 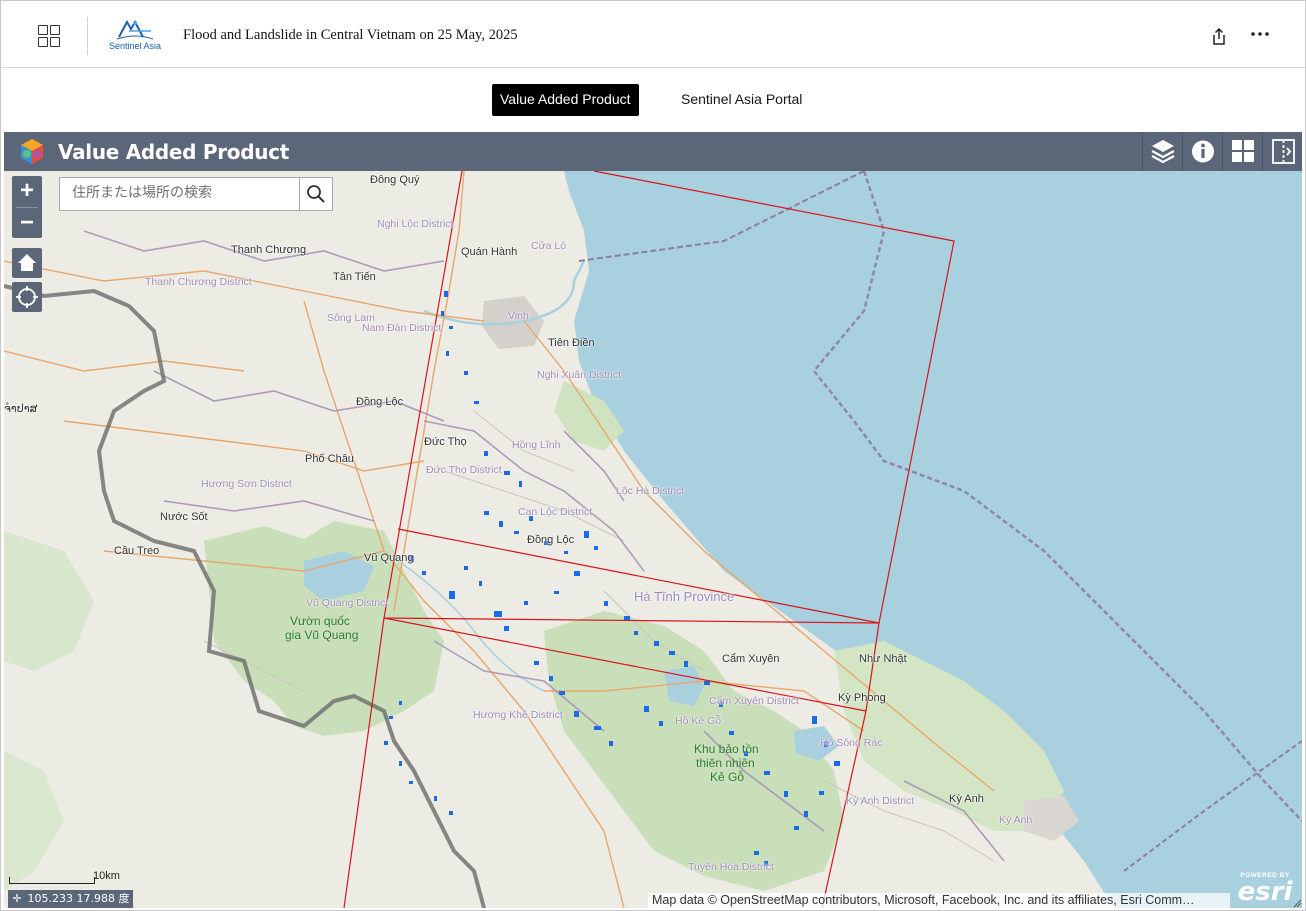 What do you see at coordinates (184, 517) in the screenshot?
I see `map-label: Nước Sốt` at bounding box center [184, 517].